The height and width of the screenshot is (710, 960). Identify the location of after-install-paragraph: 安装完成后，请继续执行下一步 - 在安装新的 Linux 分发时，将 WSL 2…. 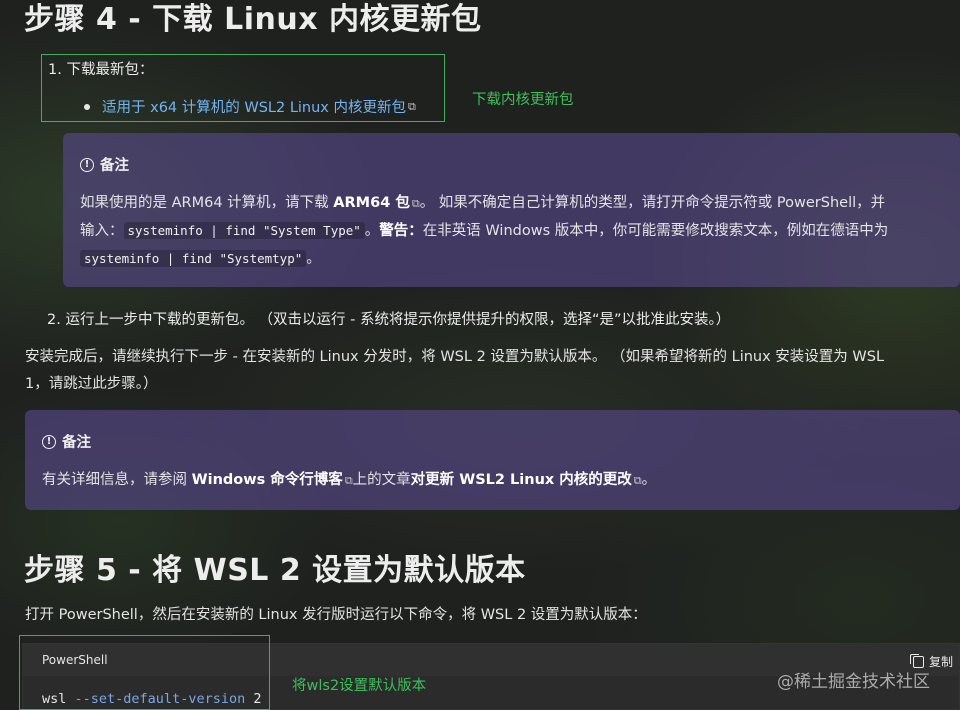
(490, 371).